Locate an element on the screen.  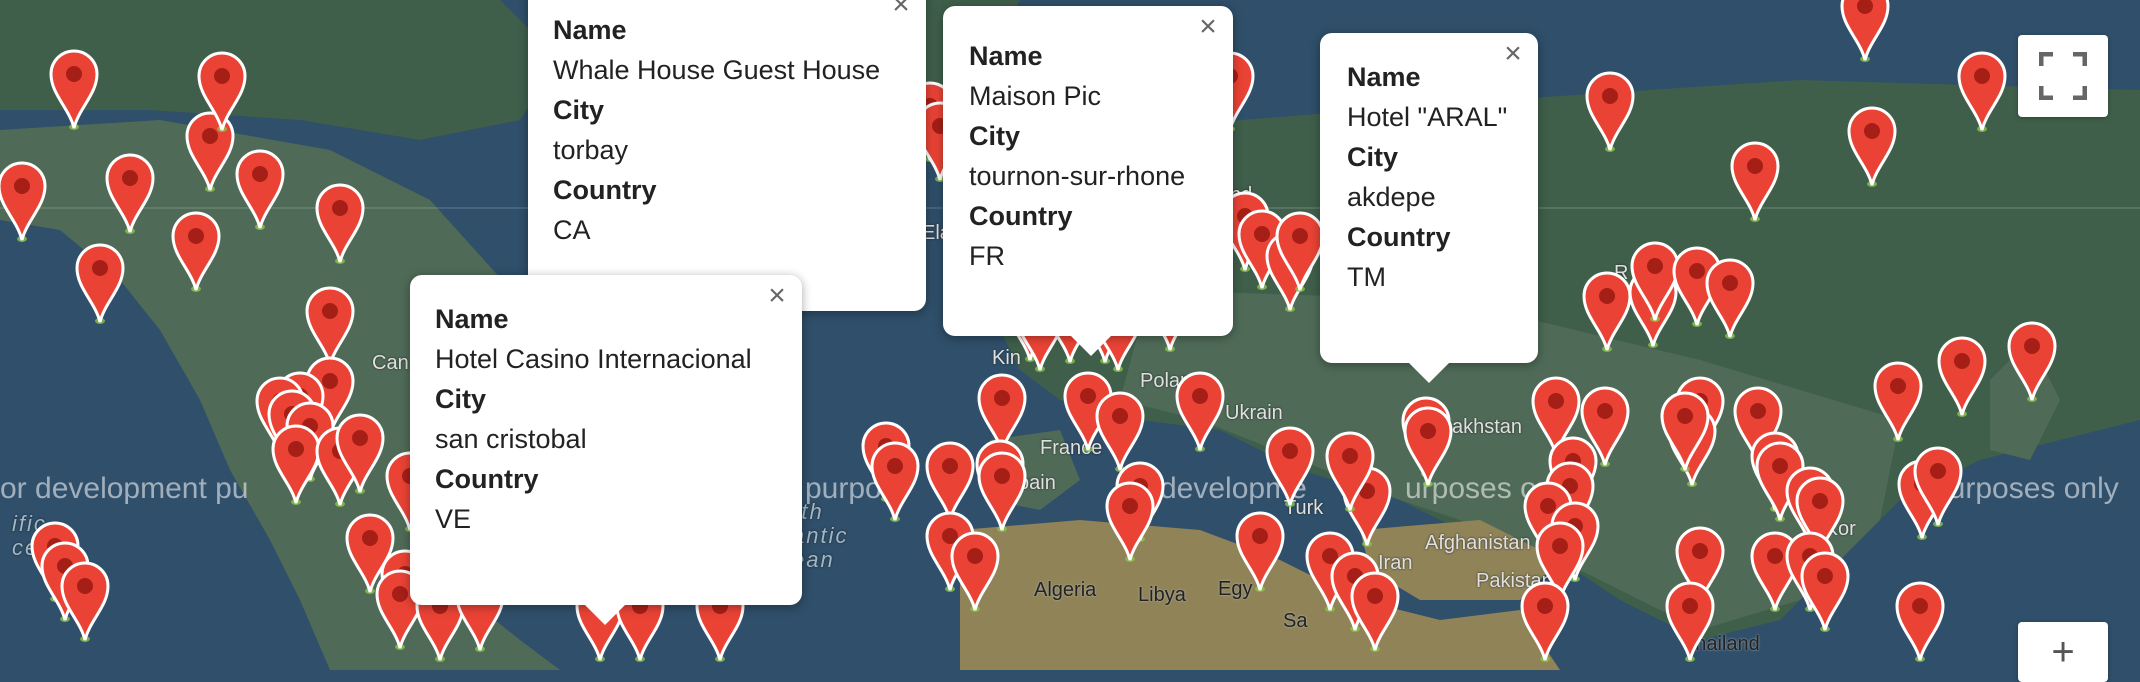
zoom-in-button: + is located at coordinates (2063, 652).